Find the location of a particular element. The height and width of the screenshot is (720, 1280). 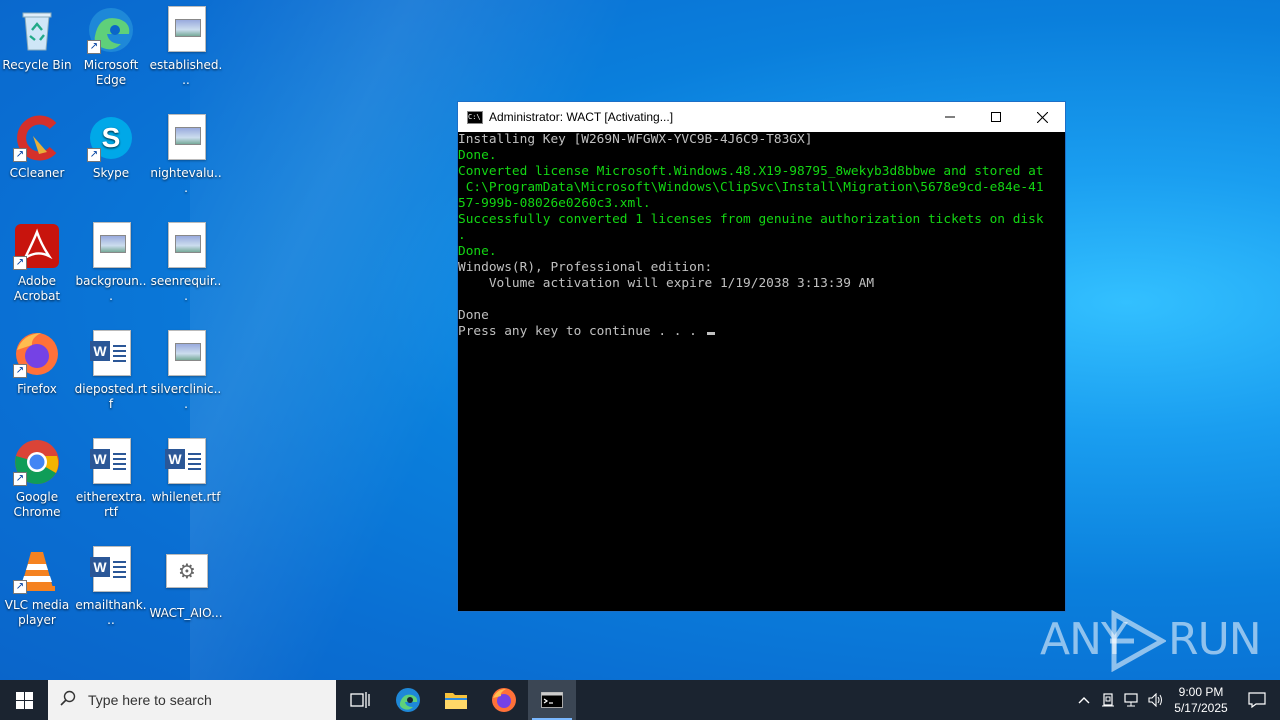

desktop-icon-skype: S ↗ Skype is located at coordinates (111, 147).